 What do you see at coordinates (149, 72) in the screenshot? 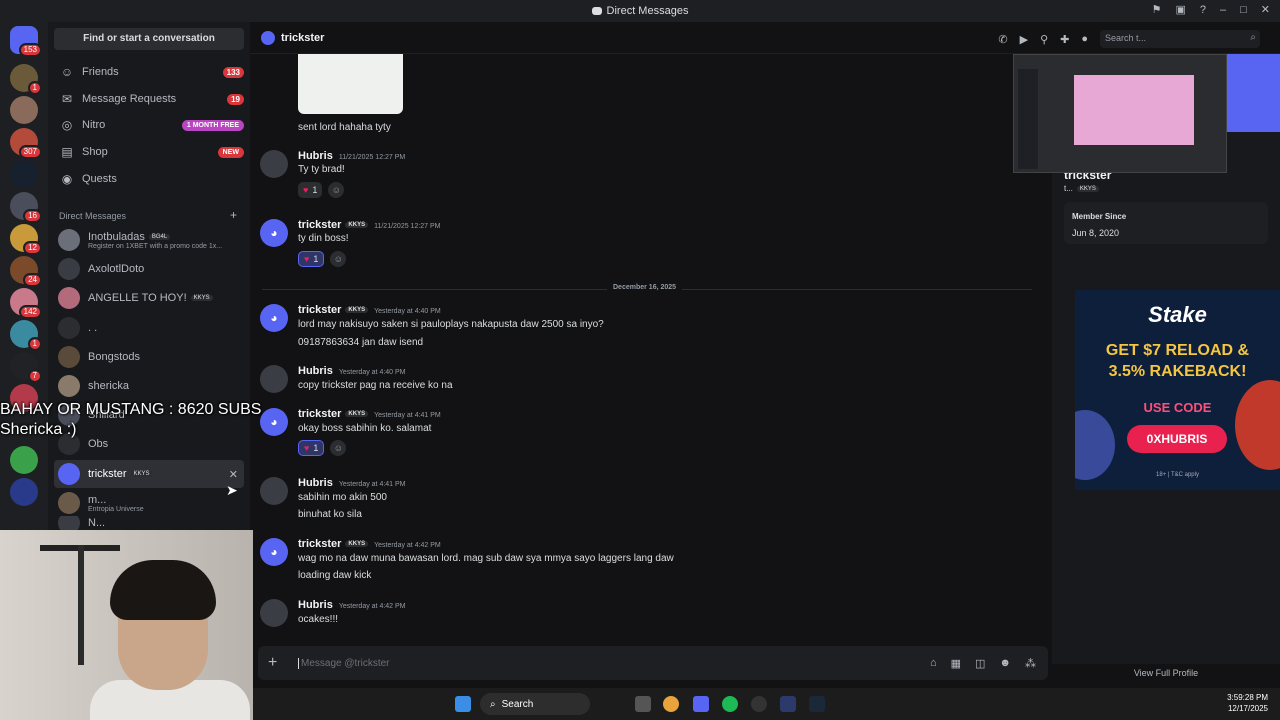
I see `nav-friends: ☺ Friends 133` at bounding box center [149, 72].